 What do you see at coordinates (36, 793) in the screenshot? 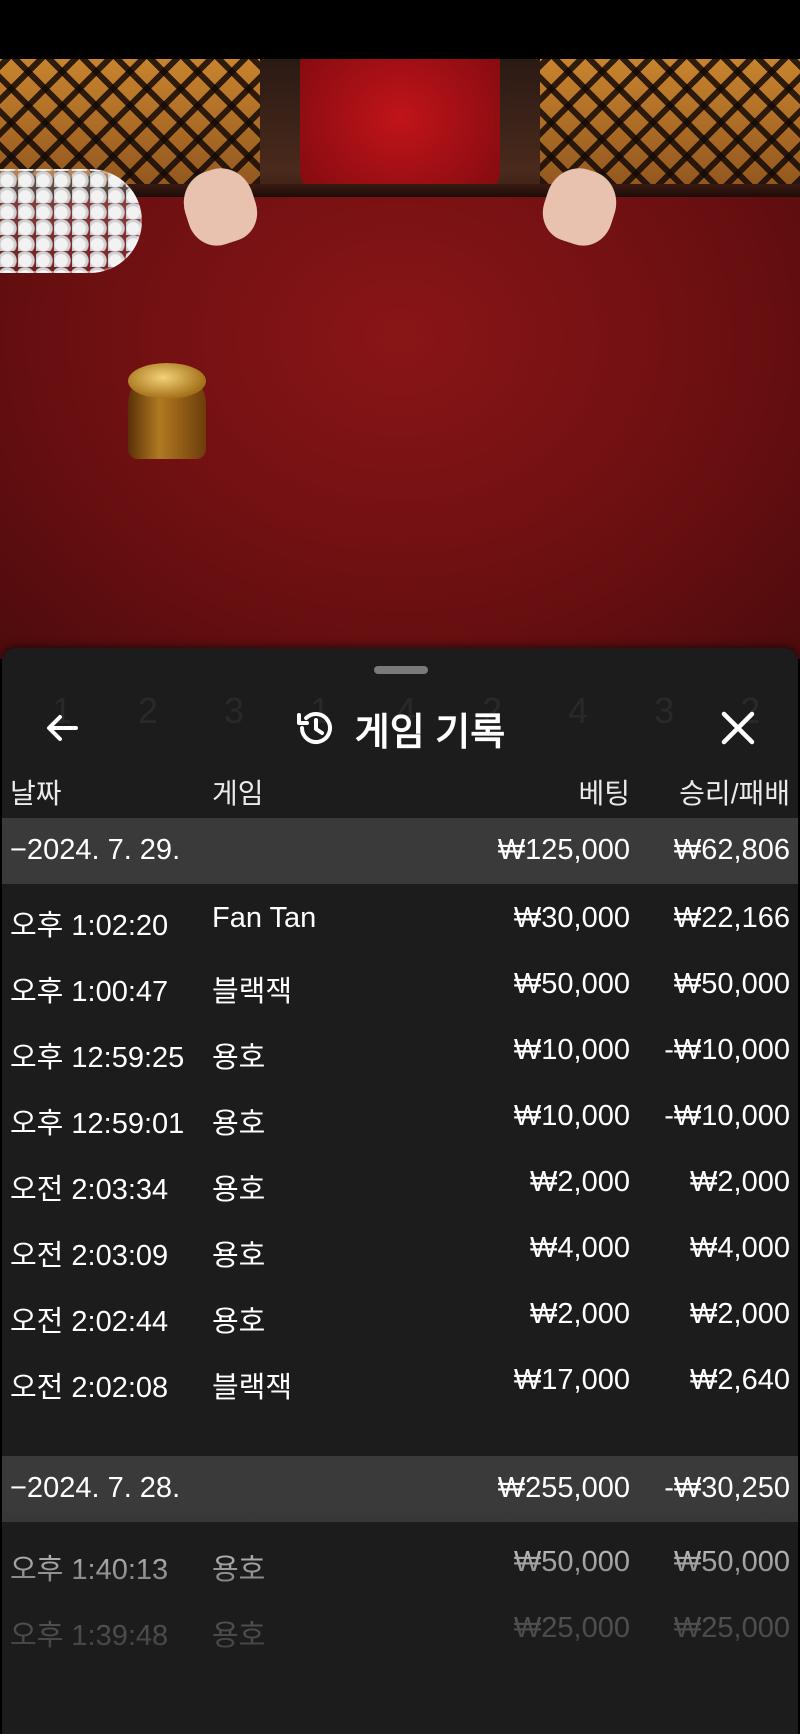
I see `column-header-date: 날짜` at bounding box center [36, 793].